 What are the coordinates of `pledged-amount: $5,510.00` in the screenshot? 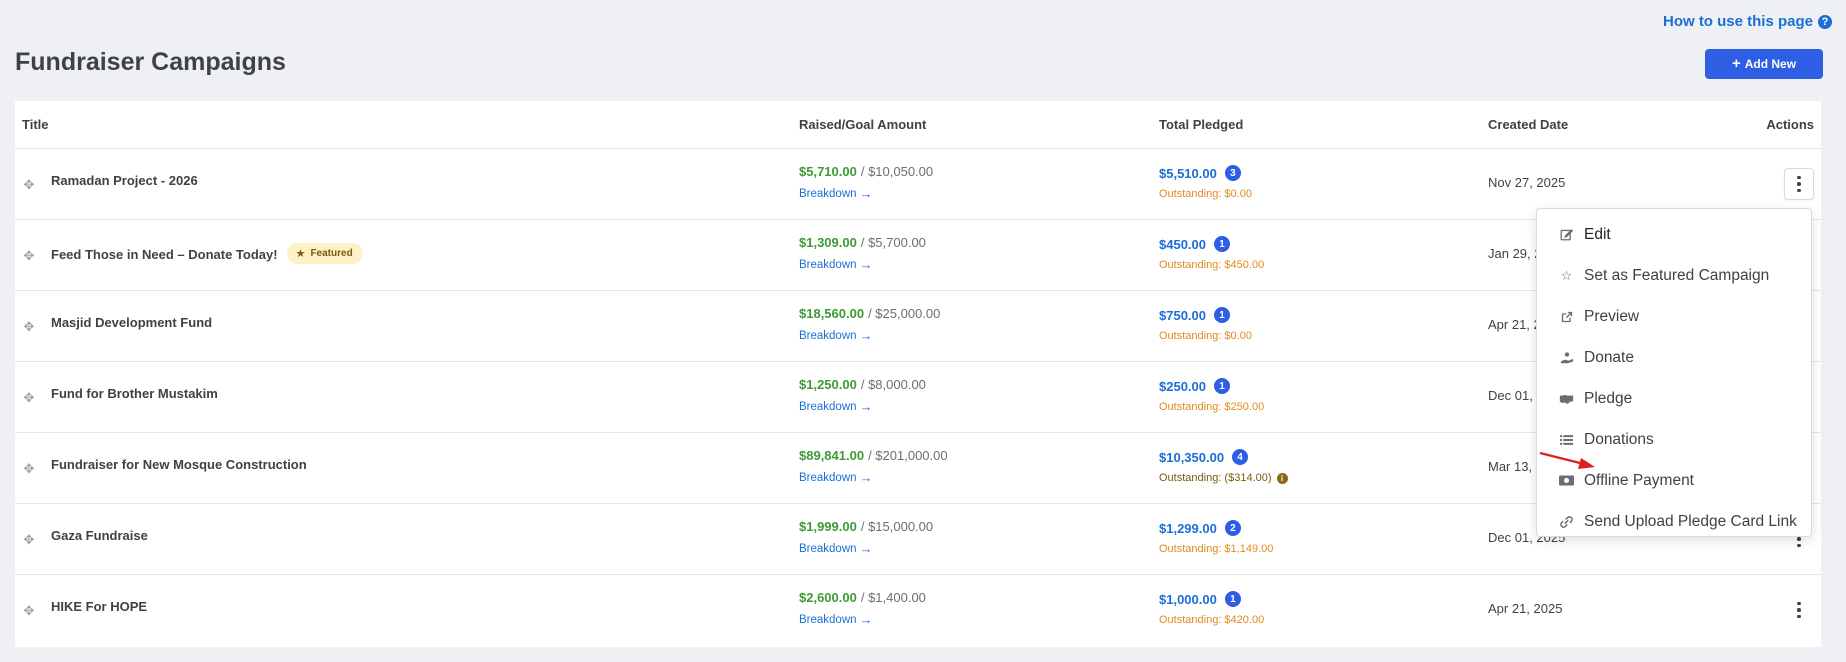 It's located at (1188, 173).